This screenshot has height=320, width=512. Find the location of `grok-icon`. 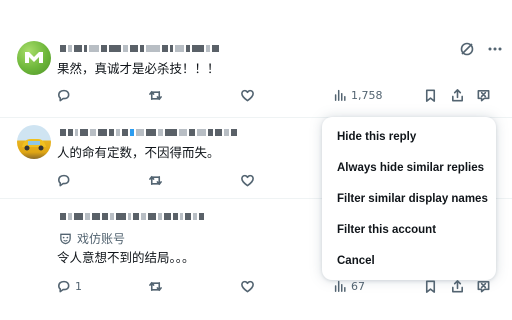

grok-icon is located at coordinates (467, 51).